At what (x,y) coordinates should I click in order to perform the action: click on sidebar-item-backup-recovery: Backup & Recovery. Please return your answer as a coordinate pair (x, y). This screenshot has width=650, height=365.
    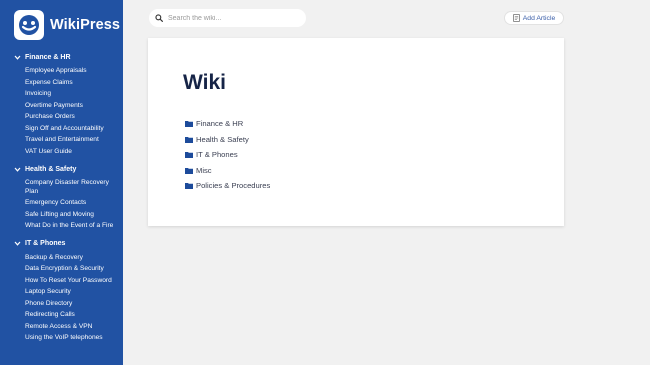
    Looking at the image, I should click on (61, 258).